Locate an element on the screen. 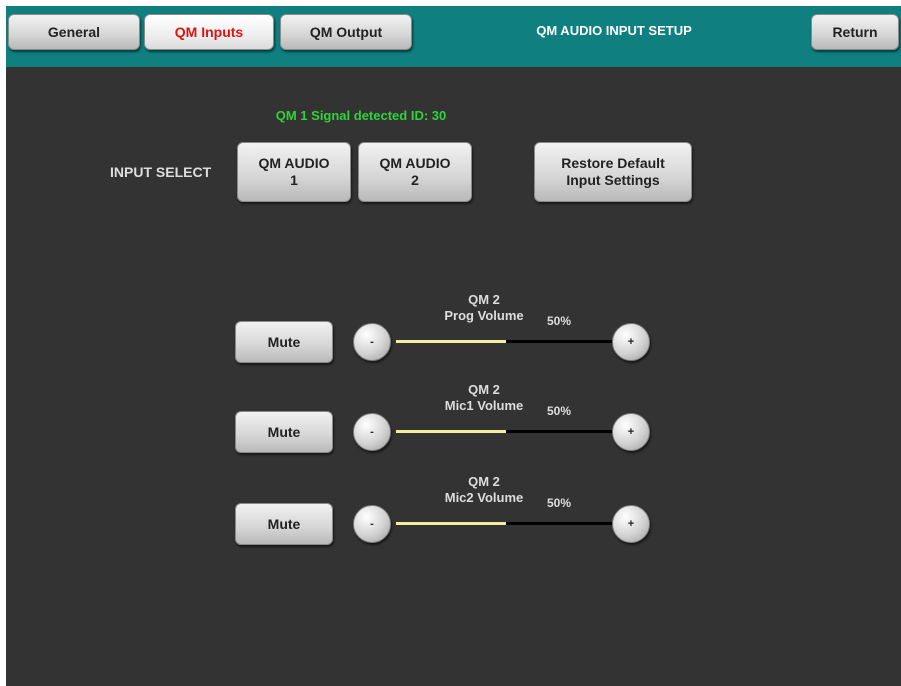 The image size is (901, 686). tab-general: General is located at coordinates (74, 32).